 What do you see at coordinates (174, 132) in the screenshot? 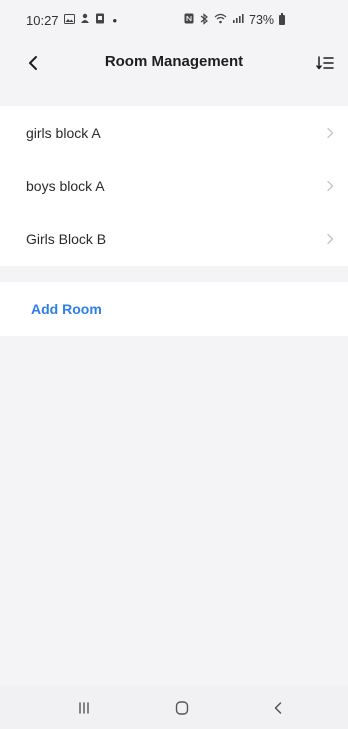
I see `room-item: girls block A` at bounding box center [174, 132].